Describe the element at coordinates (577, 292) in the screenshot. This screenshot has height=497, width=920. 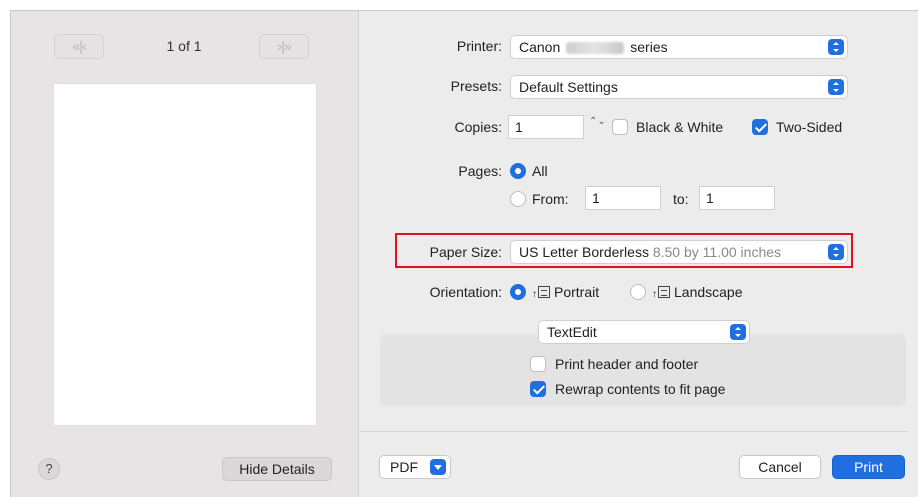
I see `portrait-label: Portrait` at that location.